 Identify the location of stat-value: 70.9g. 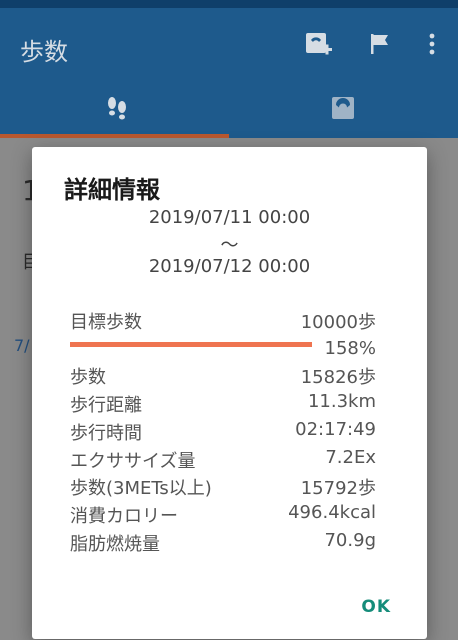
(350, 540).